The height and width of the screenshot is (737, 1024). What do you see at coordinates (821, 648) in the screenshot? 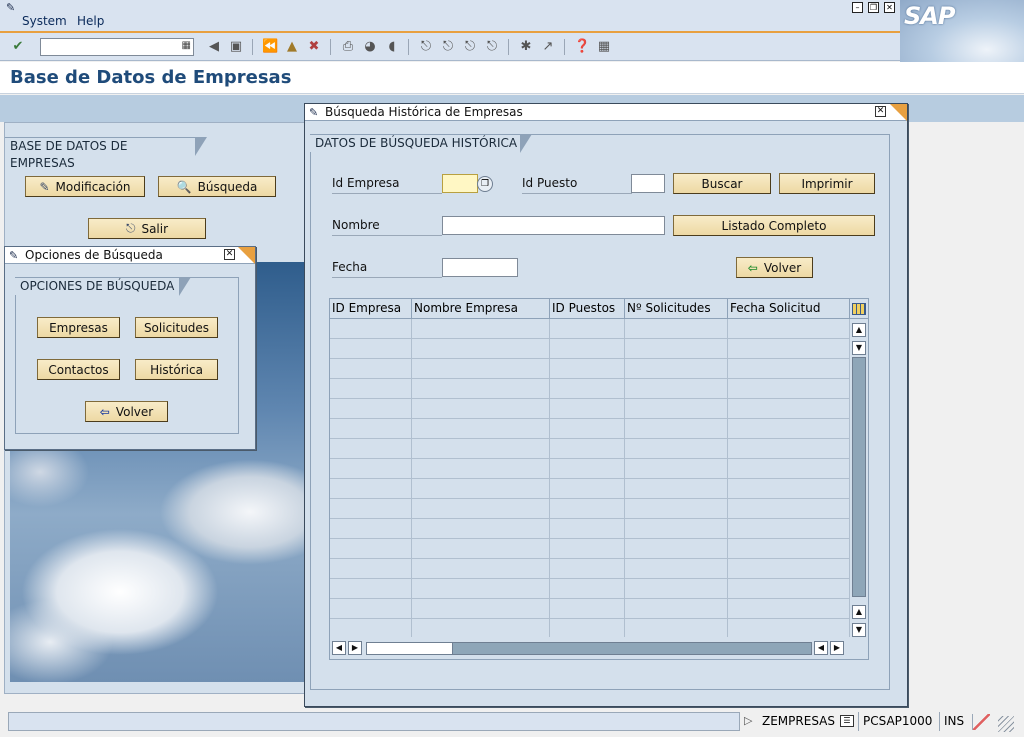
I see `scroll-page-left-icon: ◀` at bounding box center [821, 648].